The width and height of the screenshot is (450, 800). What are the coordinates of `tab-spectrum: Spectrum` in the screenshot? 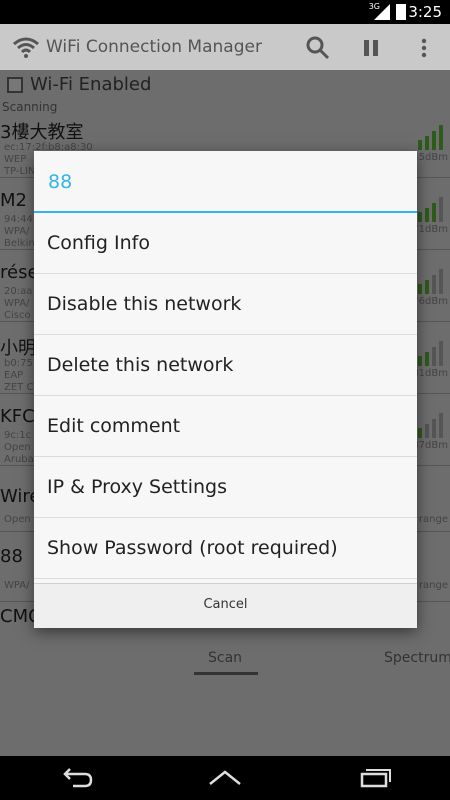 It's located at (417, 658).